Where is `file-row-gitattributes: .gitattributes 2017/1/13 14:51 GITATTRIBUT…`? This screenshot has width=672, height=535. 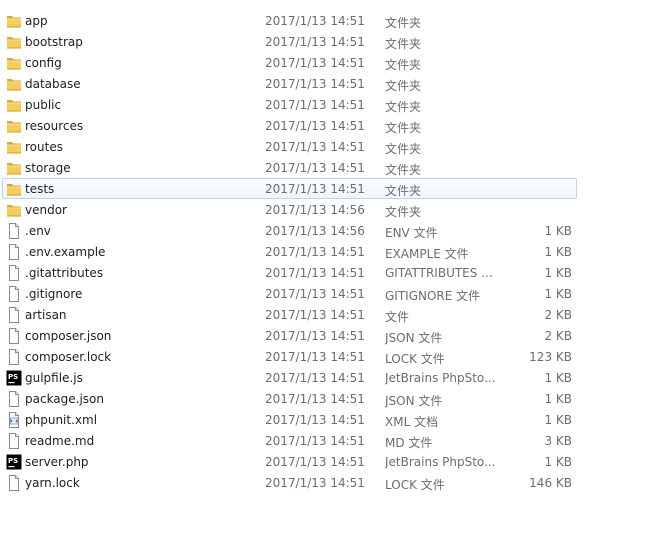 file-row-gitattributes: .gitattributes 2017/1/13 14:51 GITATTRIBUT… is located at coordinates (289, 272).